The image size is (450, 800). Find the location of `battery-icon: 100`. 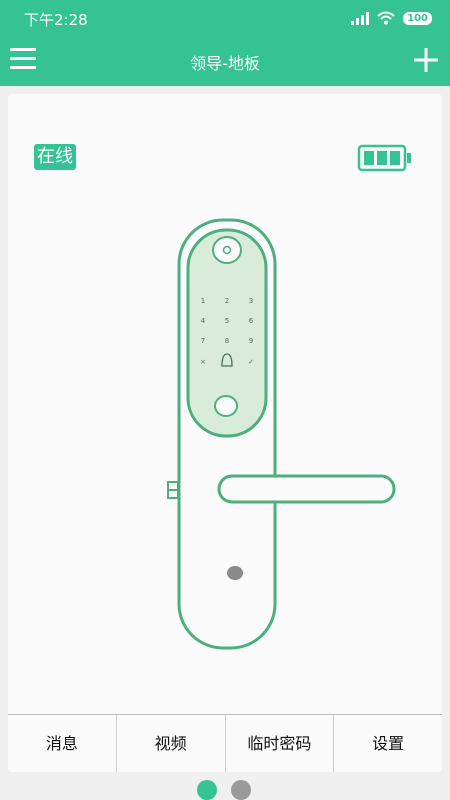

battery-icon: 100 is located at coordinates (417, 18).